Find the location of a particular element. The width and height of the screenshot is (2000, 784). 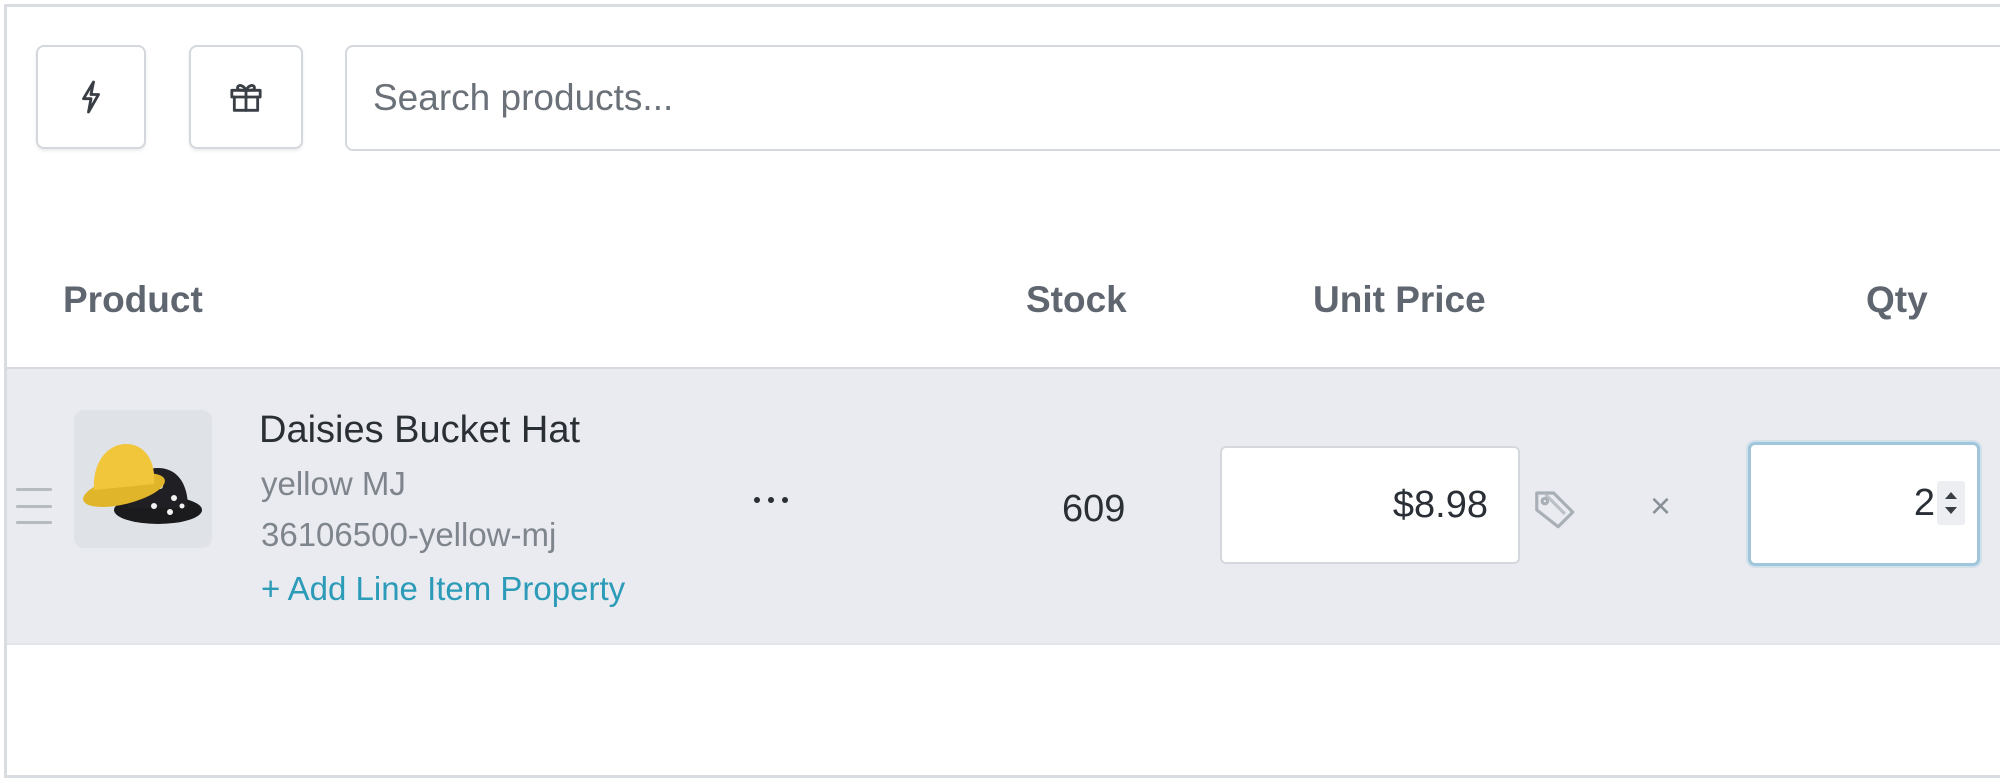

gift-icon is located at coordinates (246, 98).